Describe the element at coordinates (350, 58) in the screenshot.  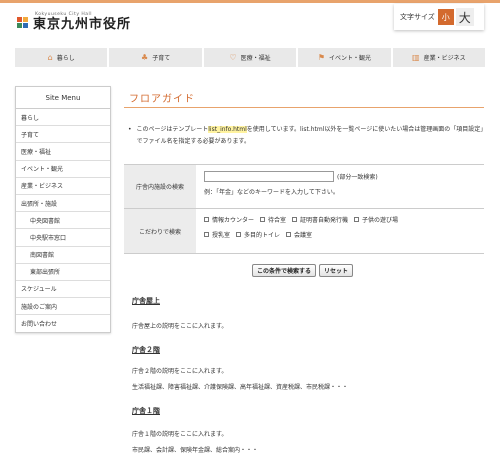
I see `gnav-label: イベント・観光` at that location.